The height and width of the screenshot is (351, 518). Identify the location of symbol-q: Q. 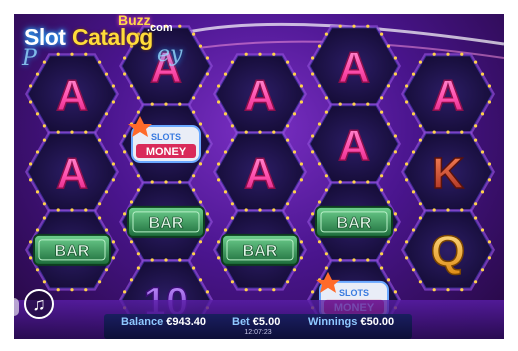
(448, 251).